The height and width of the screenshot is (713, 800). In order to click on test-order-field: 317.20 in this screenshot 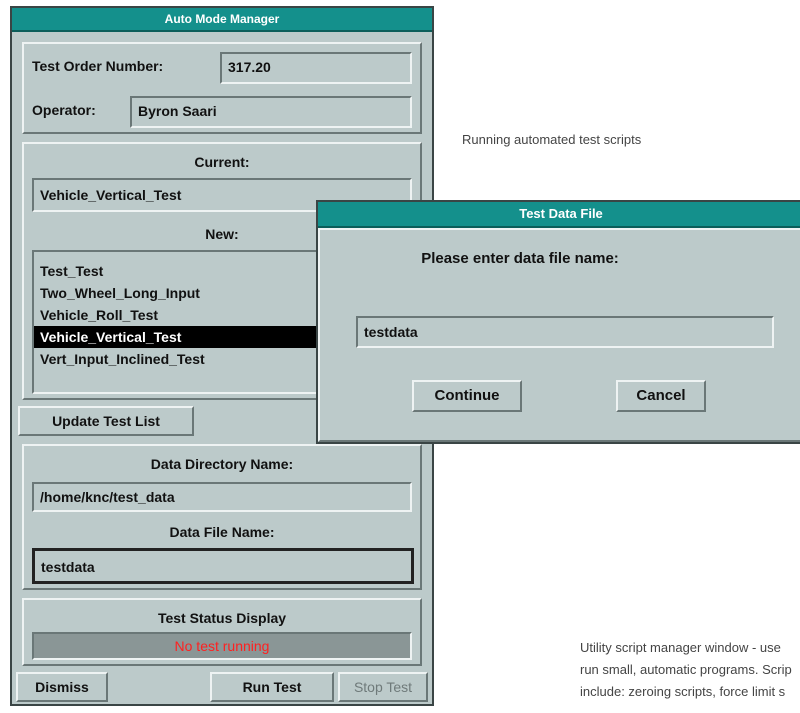, I will do `click(316, 68)`.